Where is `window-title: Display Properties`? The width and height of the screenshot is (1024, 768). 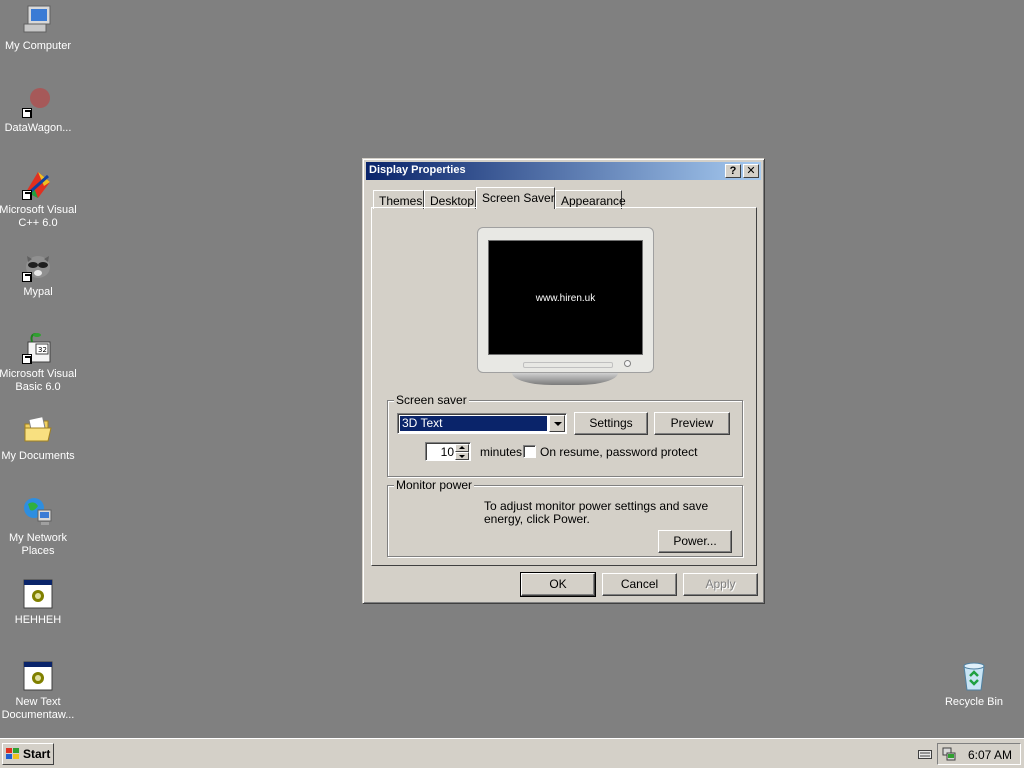
window-title: Display Properties is located at coordinates (417, 170).